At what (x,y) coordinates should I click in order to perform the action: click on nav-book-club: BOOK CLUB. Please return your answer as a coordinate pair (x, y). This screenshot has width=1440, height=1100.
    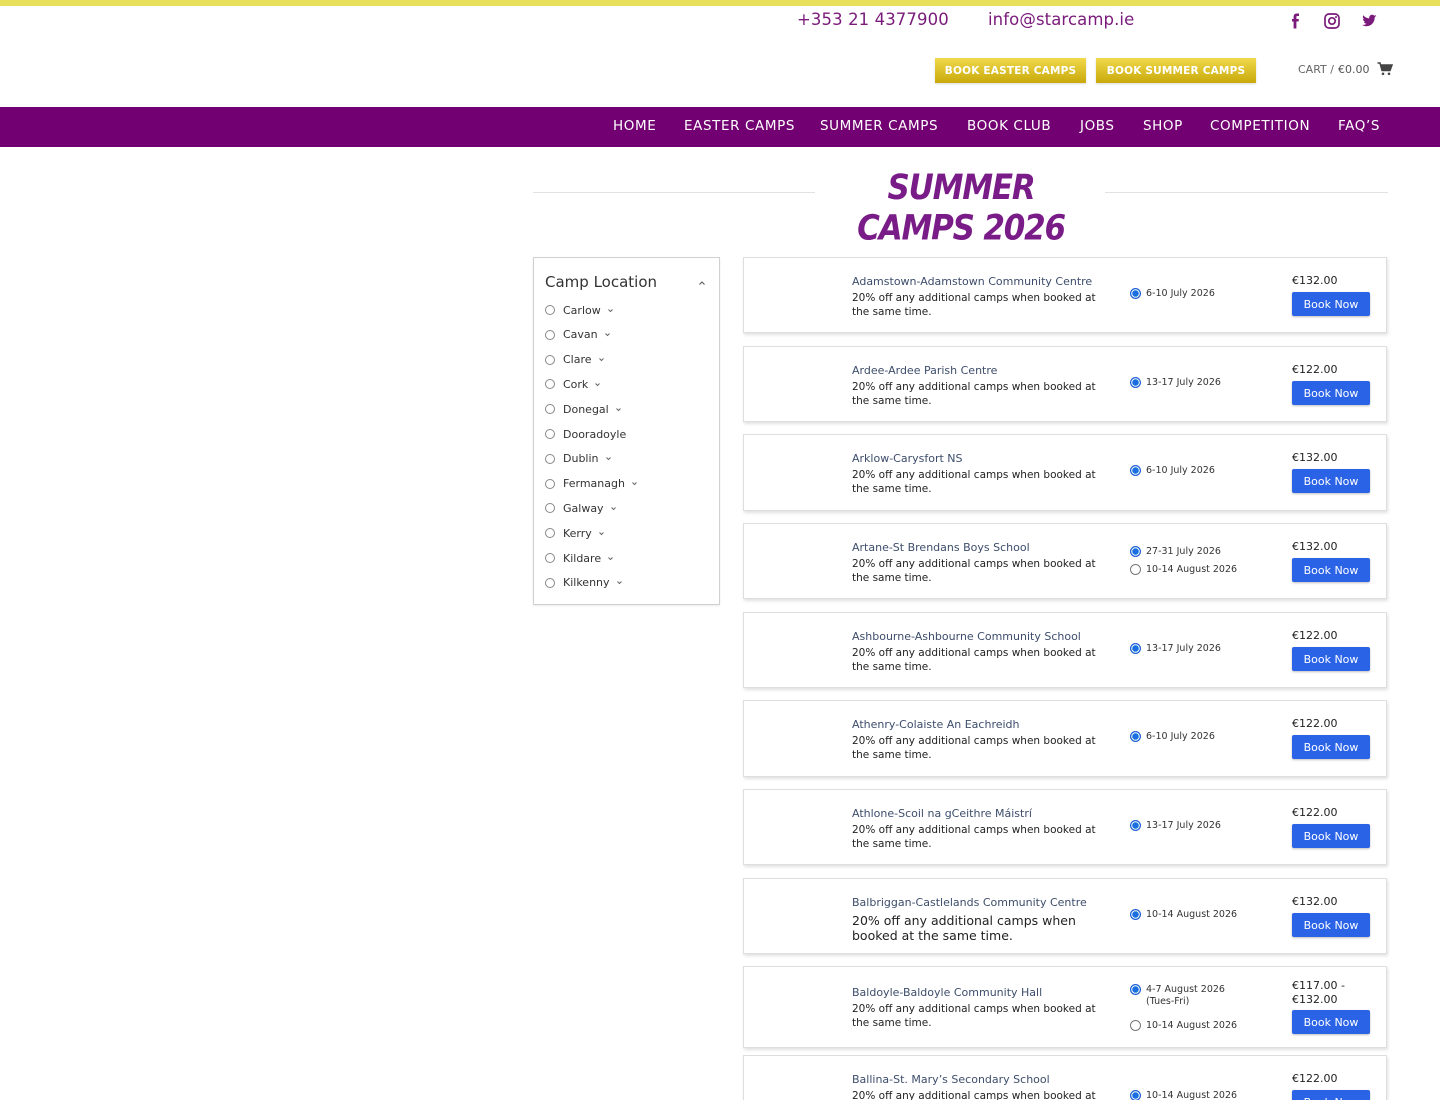
    Looking at the image, I should click on (1009, 127).